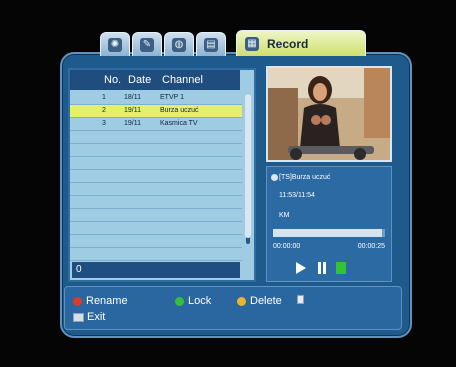  I want to click on progress-fill, so click(327, 233).